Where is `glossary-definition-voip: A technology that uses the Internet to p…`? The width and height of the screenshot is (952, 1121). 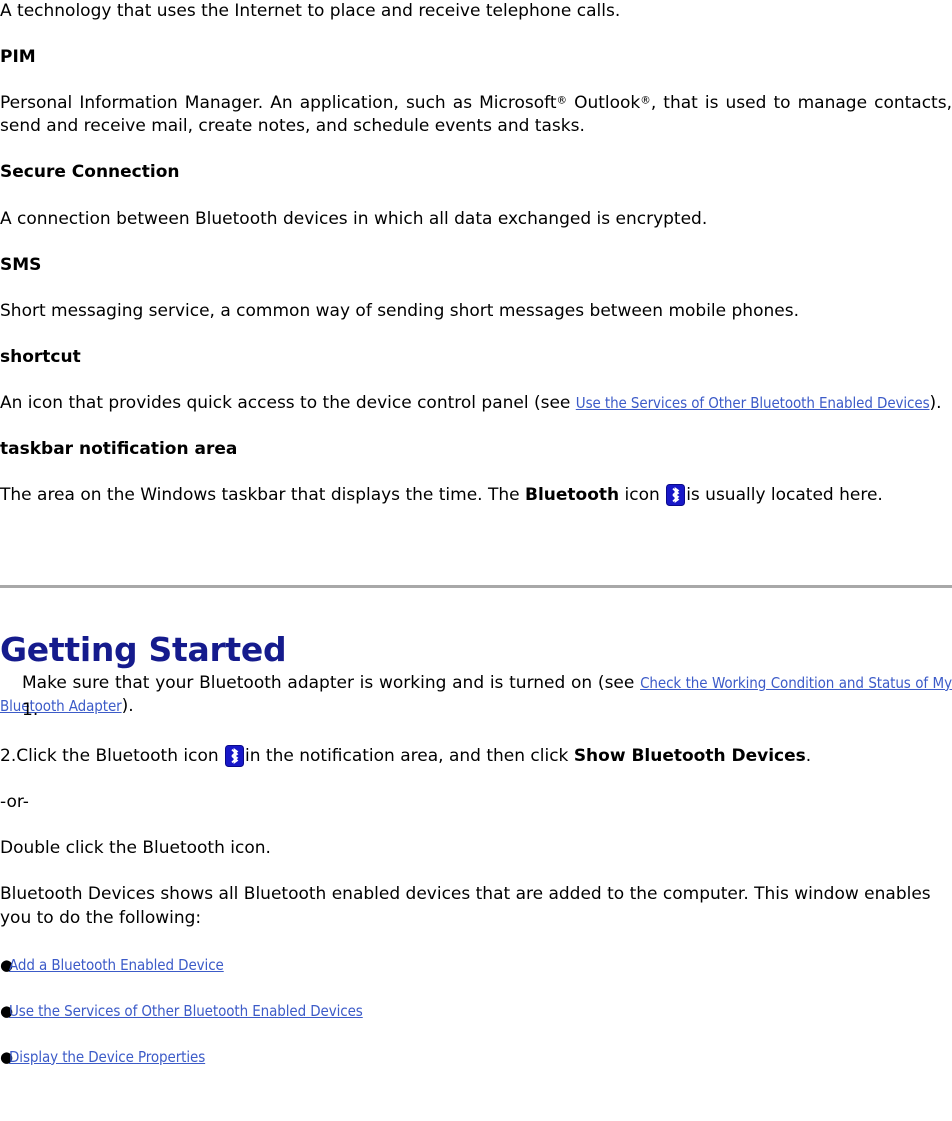 glossary-definition-voip: A technology that uses the Internet to p… is located at coordinates (310, 11).